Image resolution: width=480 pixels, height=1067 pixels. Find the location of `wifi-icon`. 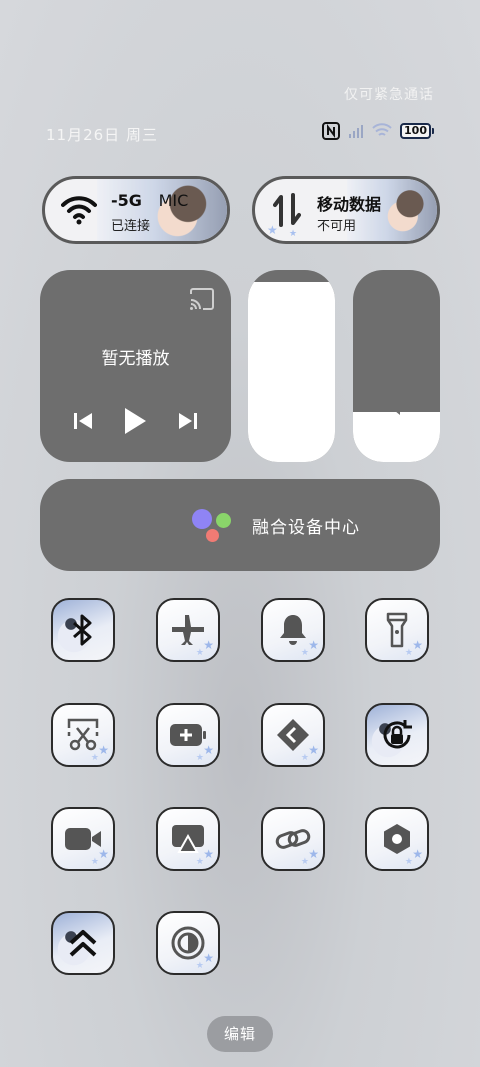

wifi-icon is located at coordinates (79, 210).